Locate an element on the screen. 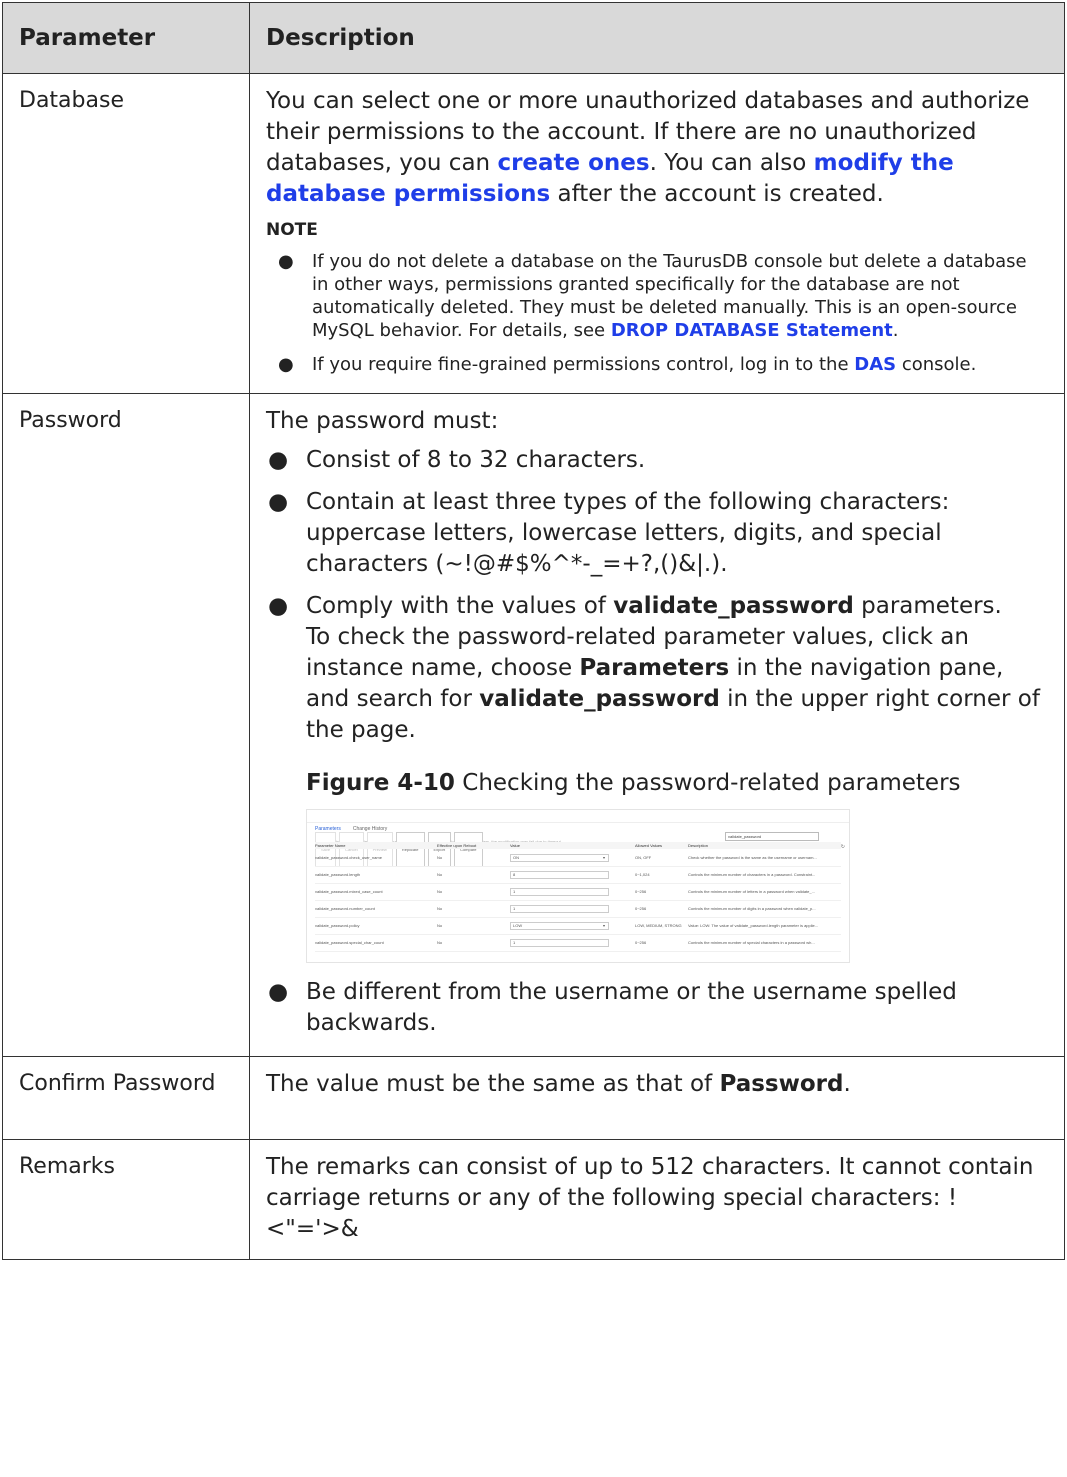  param-name-confirm-password: Confirm Password is located at coordinates (126, 1098).